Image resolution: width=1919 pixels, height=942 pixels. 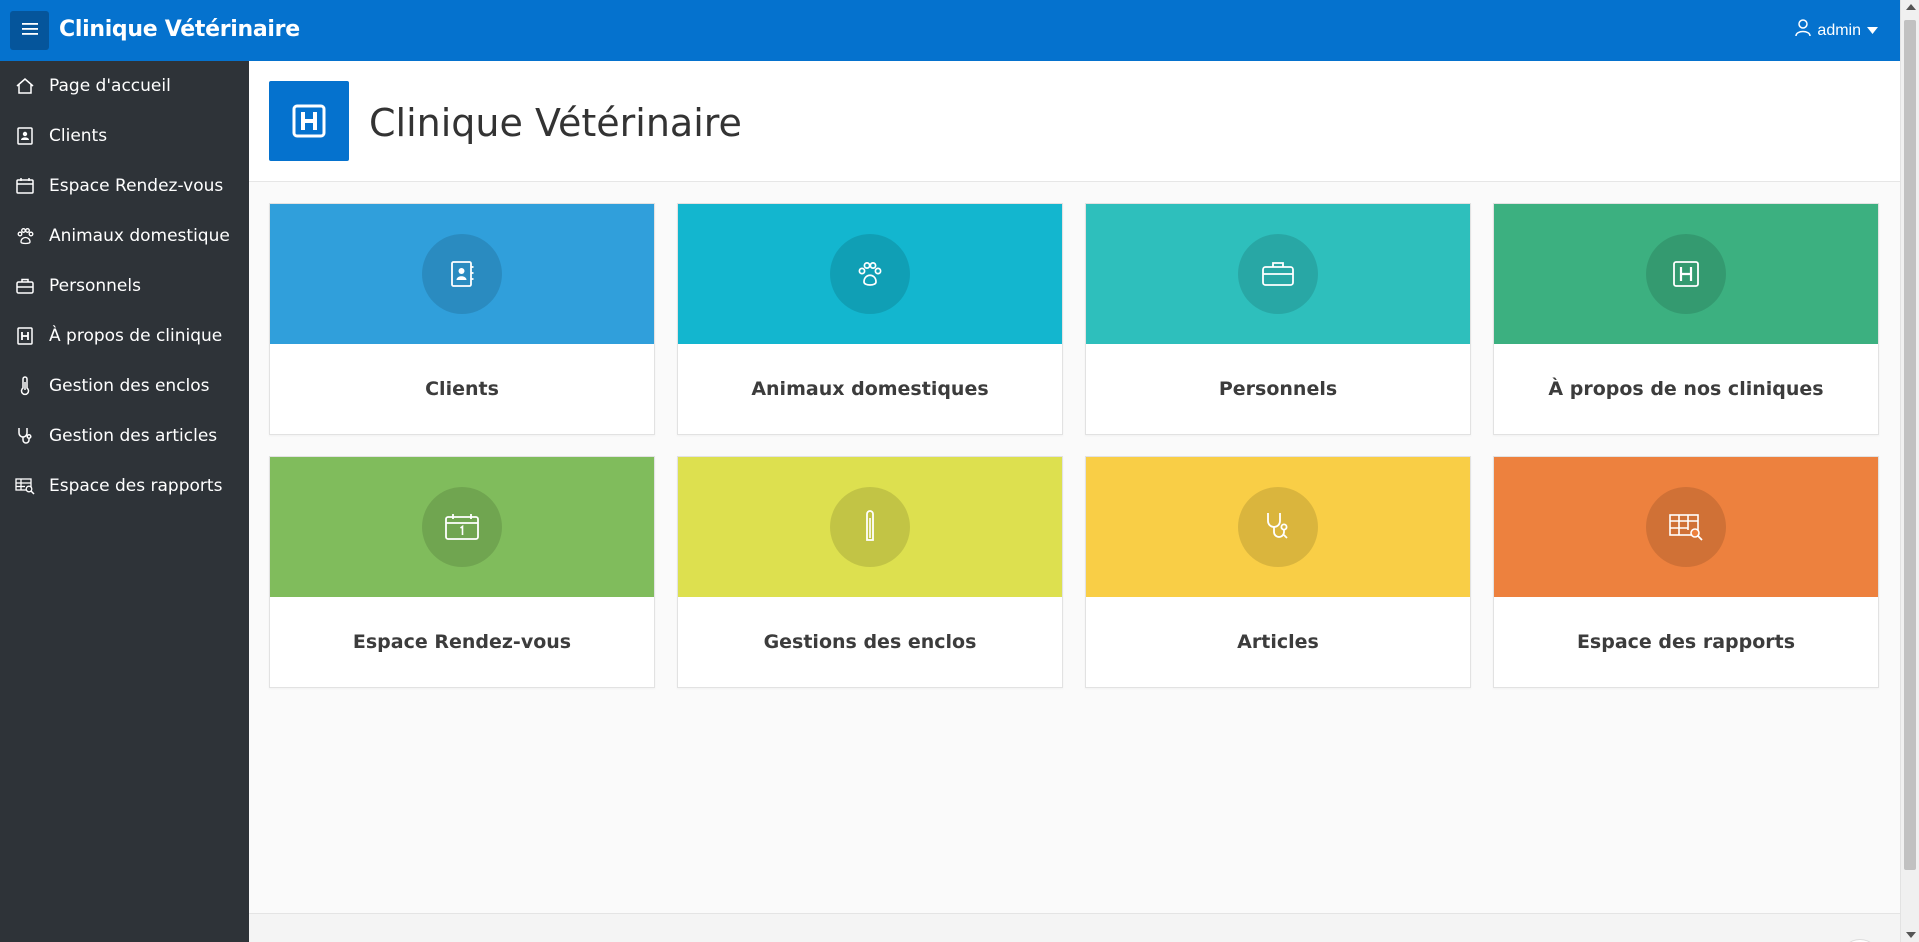 What do you see at coordinates (136, 186) in the screenshot?
I see `sidebar-item-label: Espace Rendez-vous` at bounding box center [136, 186].